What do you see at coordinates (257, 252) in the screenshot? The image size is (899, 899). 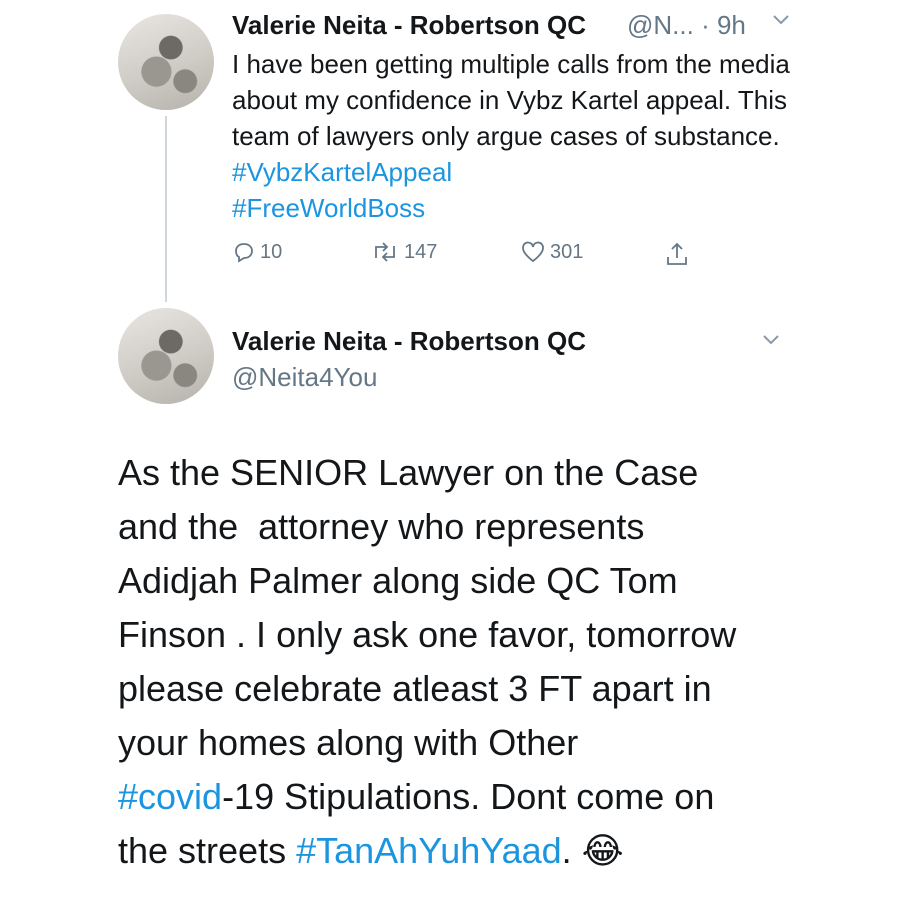 I see `reply-button: 10` at bounding box center [257, 252].